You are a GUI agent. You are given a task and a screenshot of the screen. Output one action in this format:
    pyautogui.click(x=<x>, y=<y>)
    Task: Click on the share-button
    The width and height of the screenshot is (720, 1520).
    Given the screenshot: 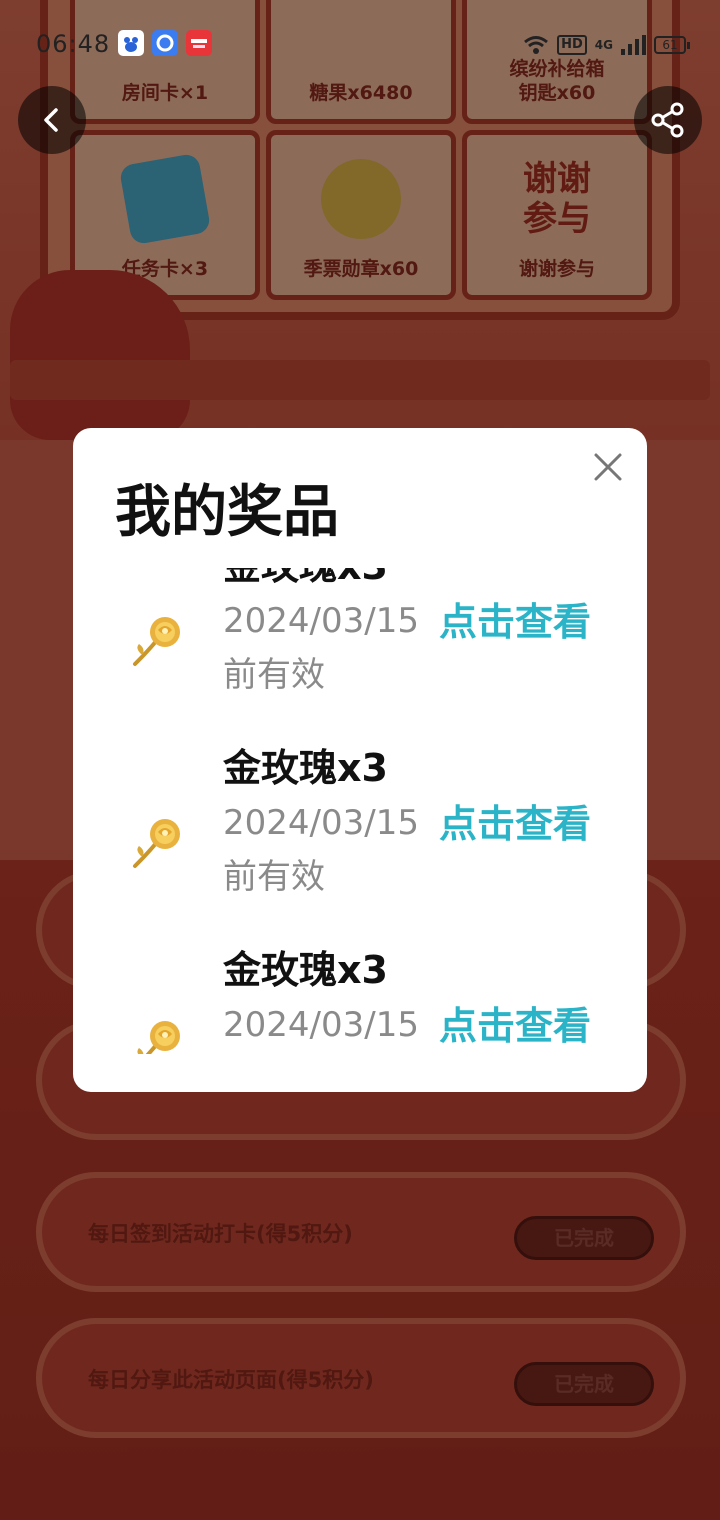 What is the action you would take?
    pyautogui.click(x=668, y=120)
    